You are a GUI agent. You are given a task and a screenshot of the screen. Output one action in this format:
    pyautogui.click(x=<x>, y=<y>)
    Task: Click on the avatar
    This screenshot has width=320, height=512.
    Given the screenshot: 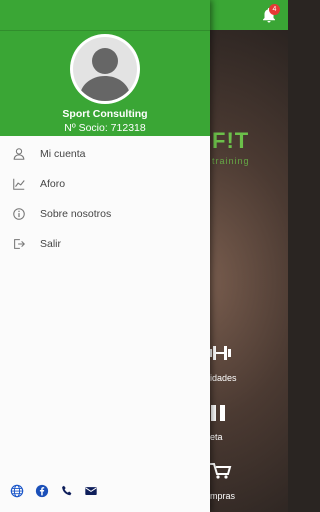 What is the action you would take?
    pyautogui.click(x=105, y=69)
    